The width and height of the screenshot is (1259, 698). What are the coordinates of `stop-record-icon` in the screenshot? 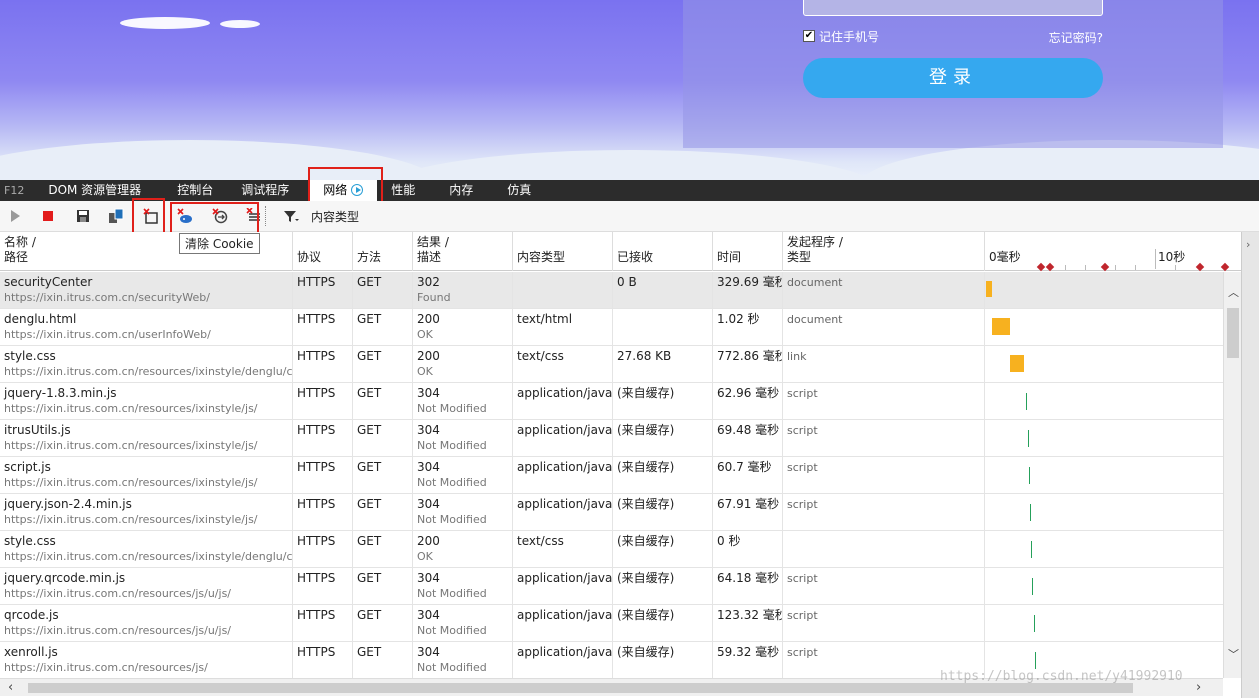 It's located at (48, 216).